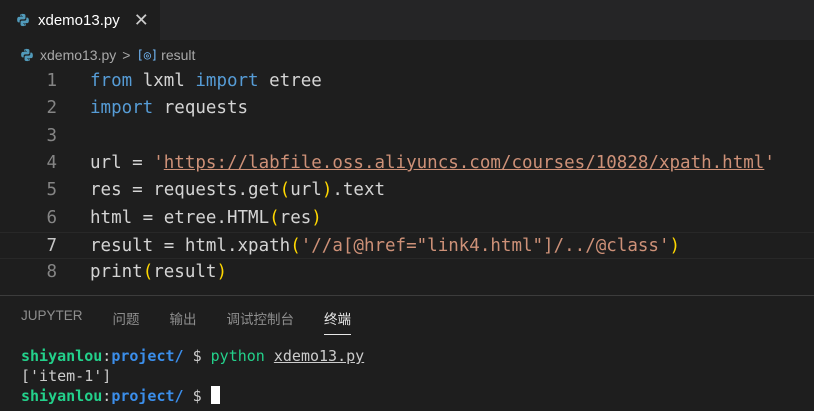  What do you see at coordinates (201, 321) in the screenshot?
I see `panel-tabs: JUPYTER 问题 输出 调试控制台 终端` at bounding box center [201, 321].